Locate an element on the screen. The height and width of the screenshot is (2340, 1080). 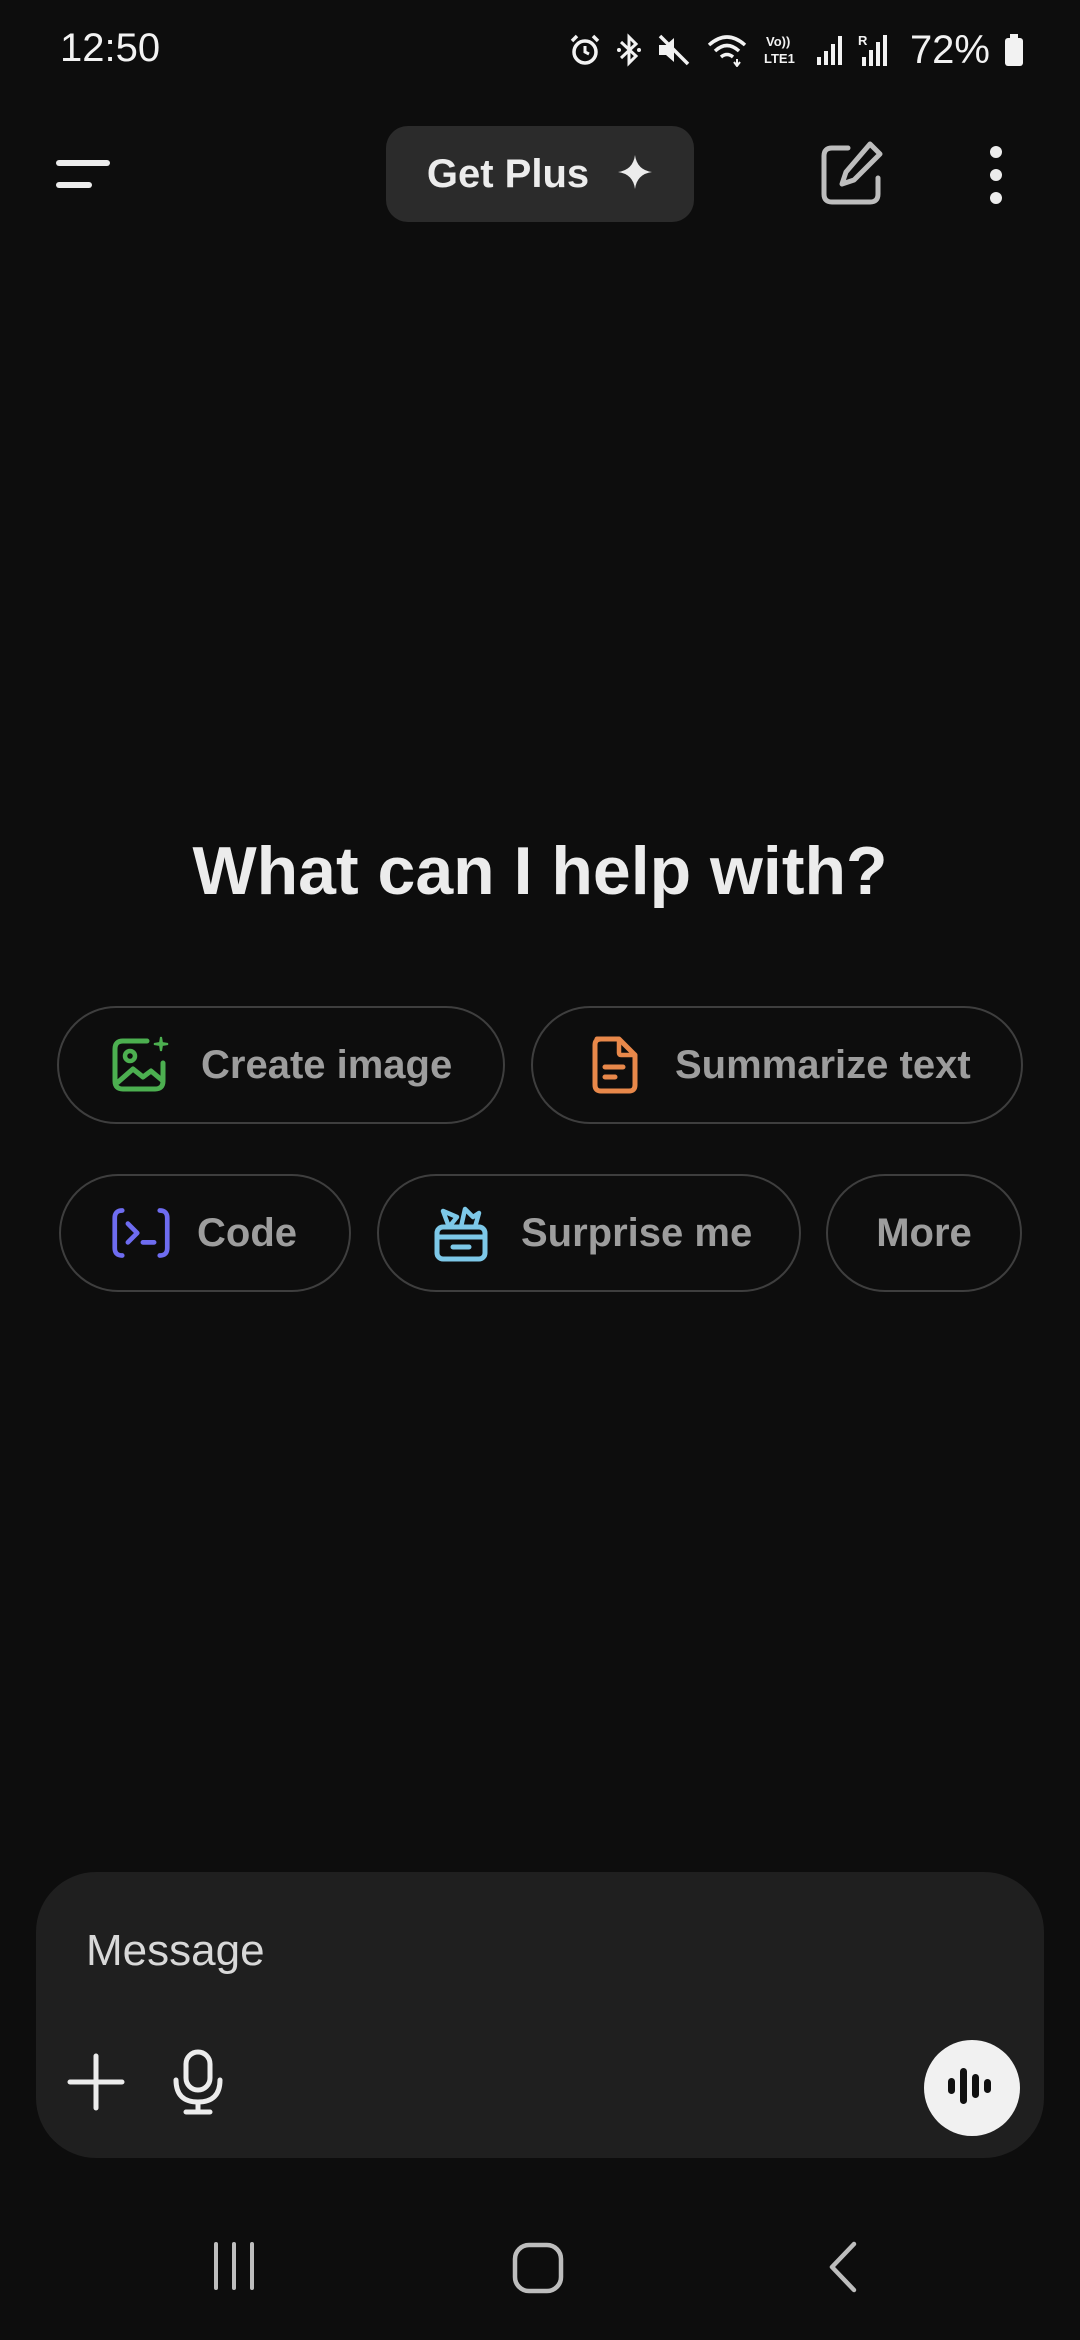
nav-recents-button is located at coordinates (234, 2266).